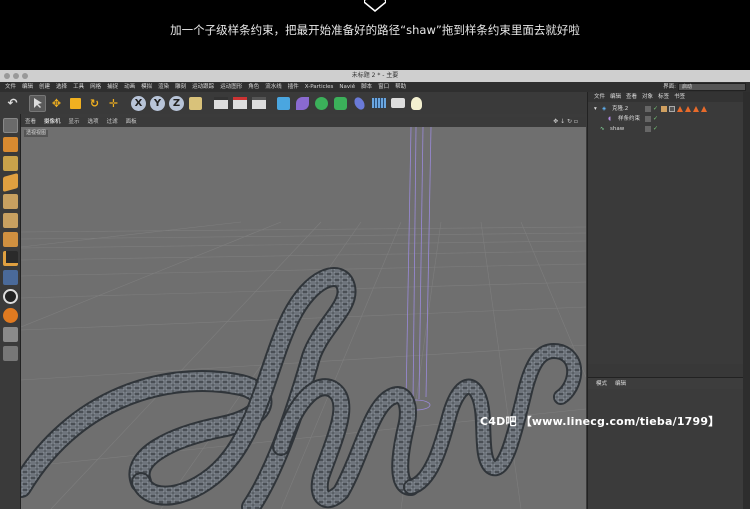 This screenshot has width=750, height=509. Describe the element at coordinates (112, 87) in the screenshot. I see `menu-snap: 捕捉` at that location.